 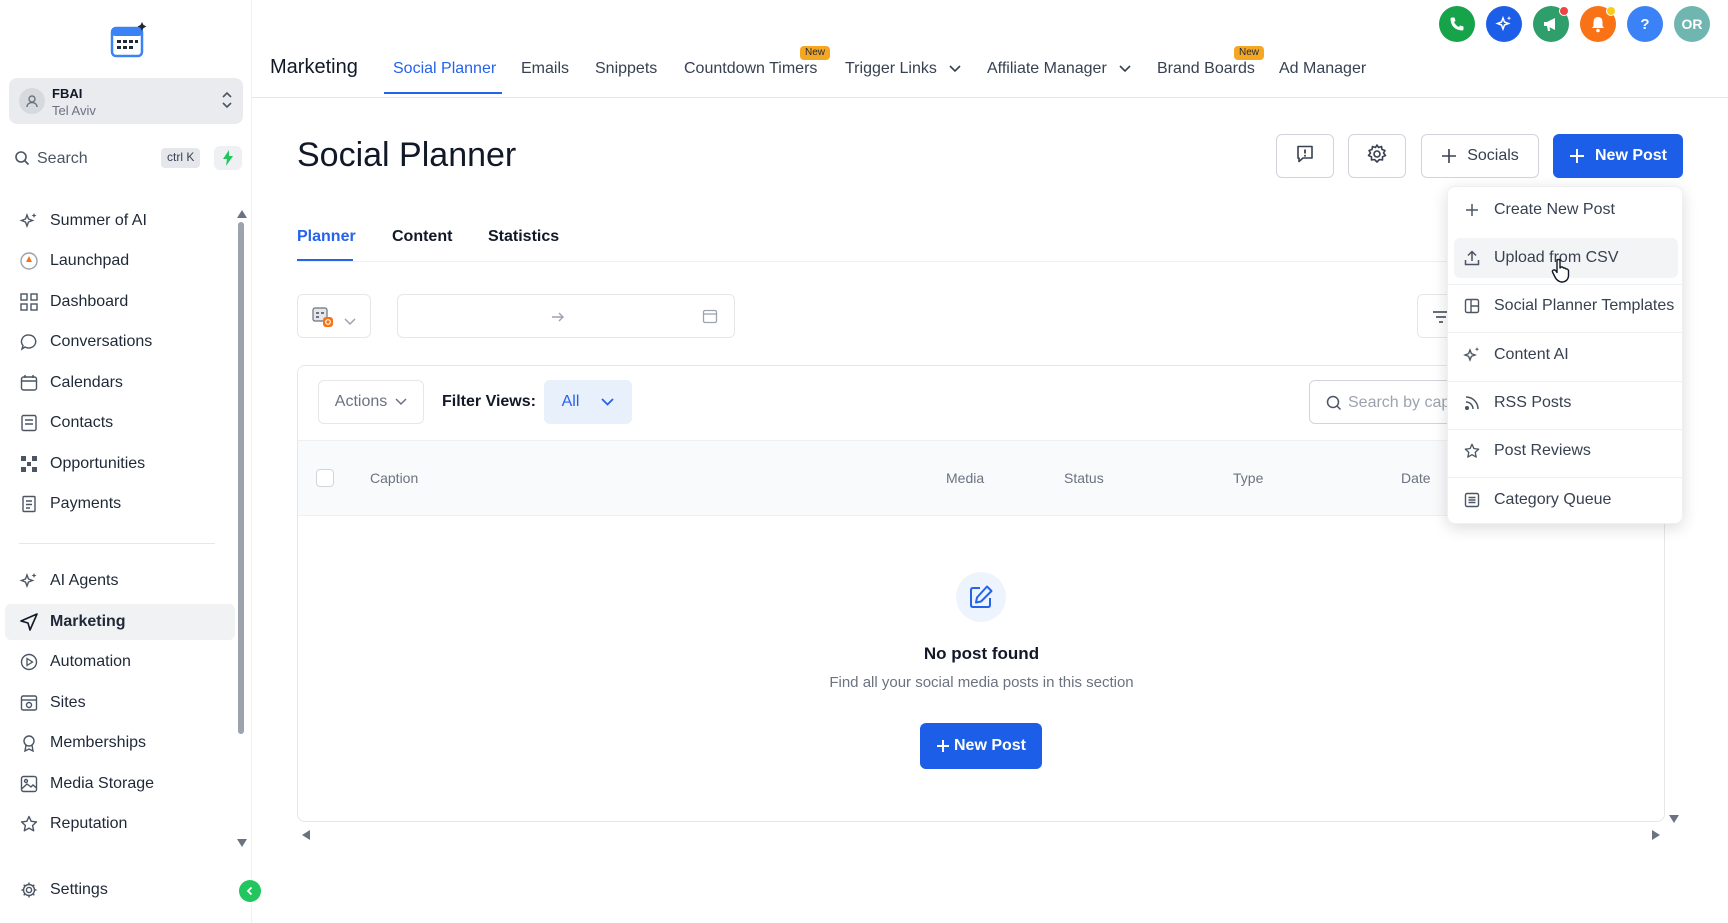 What do you see at coordinates (1692, 24) in the screenshot?
I see `avatar: OR` at bounding box center [1692, 24].